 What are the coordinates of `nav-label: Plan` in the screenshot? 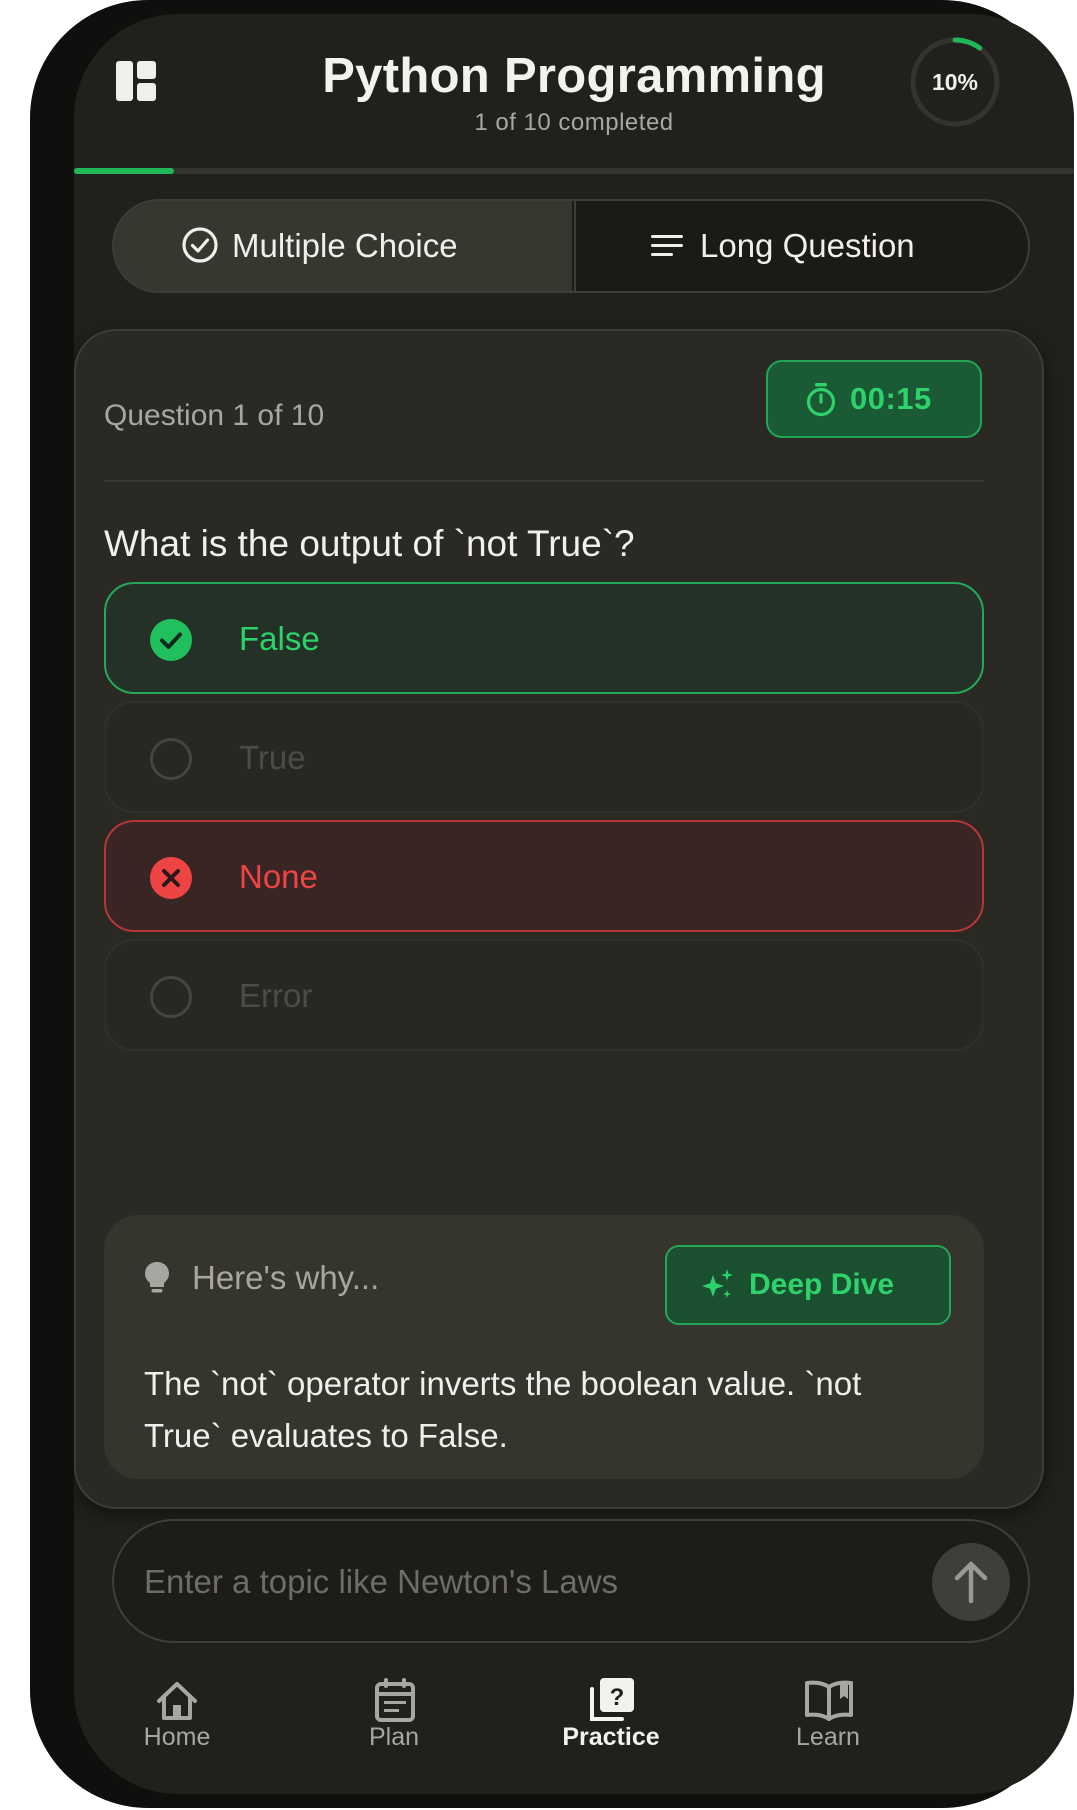 It's located at (394, 1737).